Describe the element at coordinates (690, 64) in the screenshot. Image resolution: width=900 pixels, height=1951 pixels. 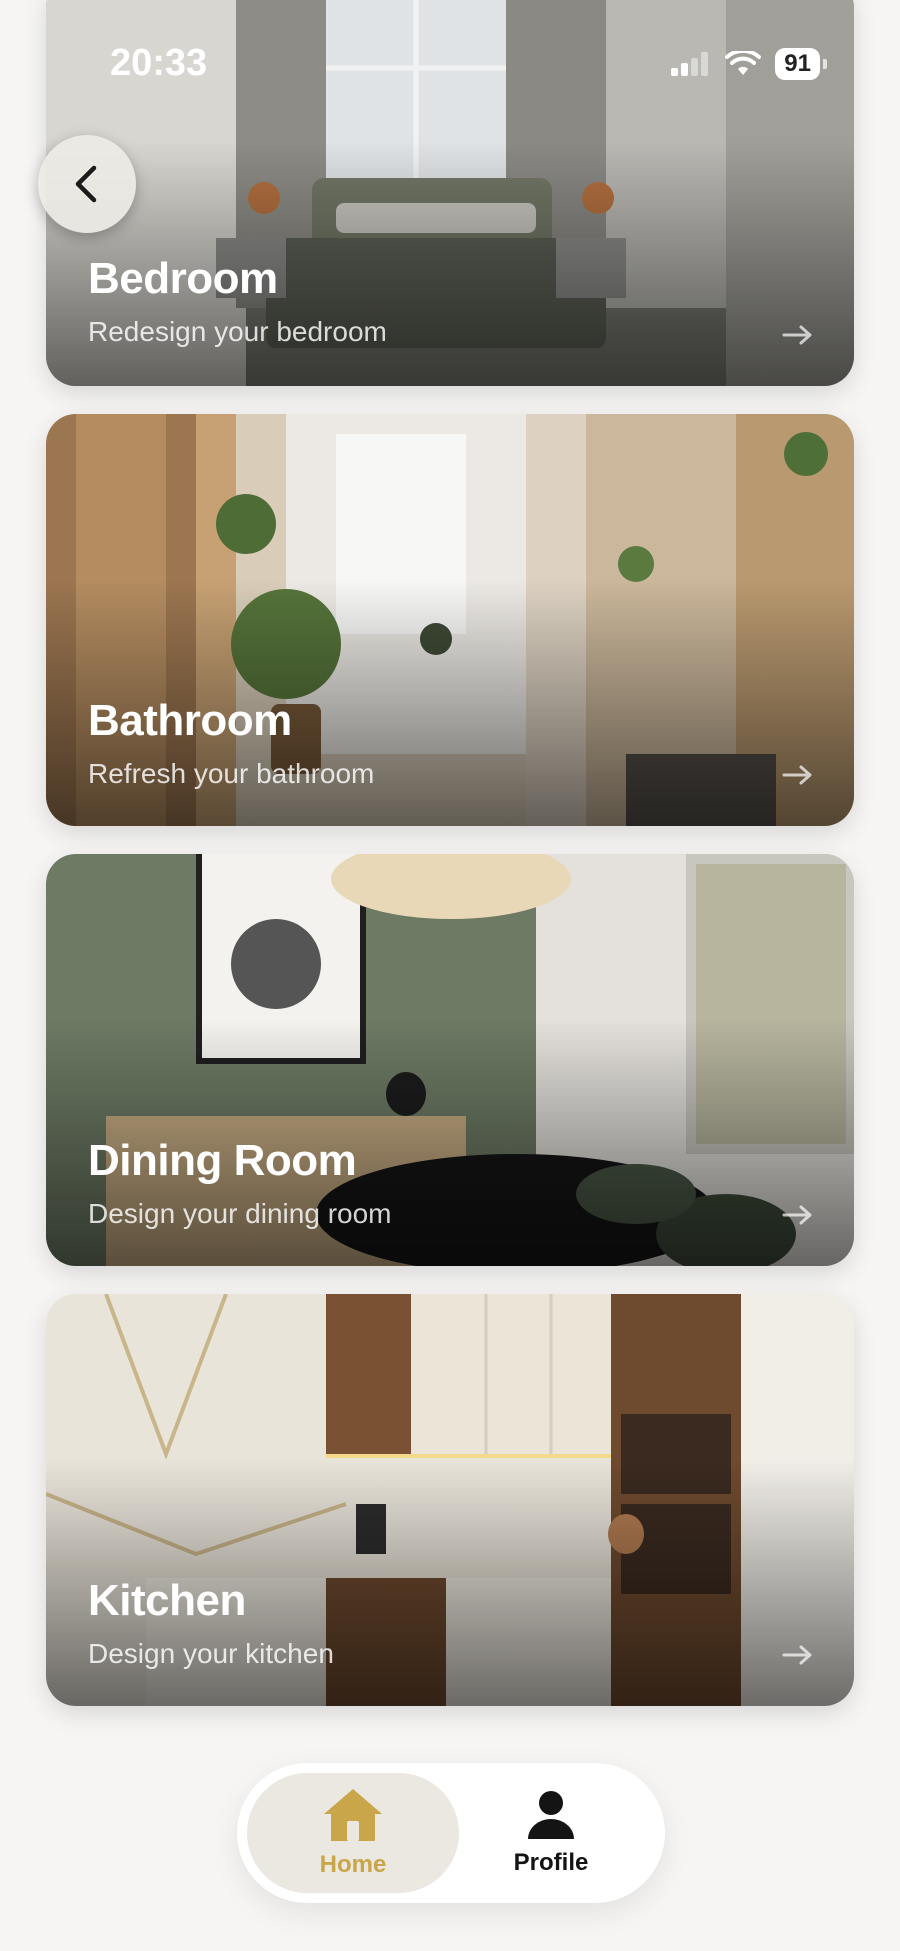
I see `signal-icon` at that location.